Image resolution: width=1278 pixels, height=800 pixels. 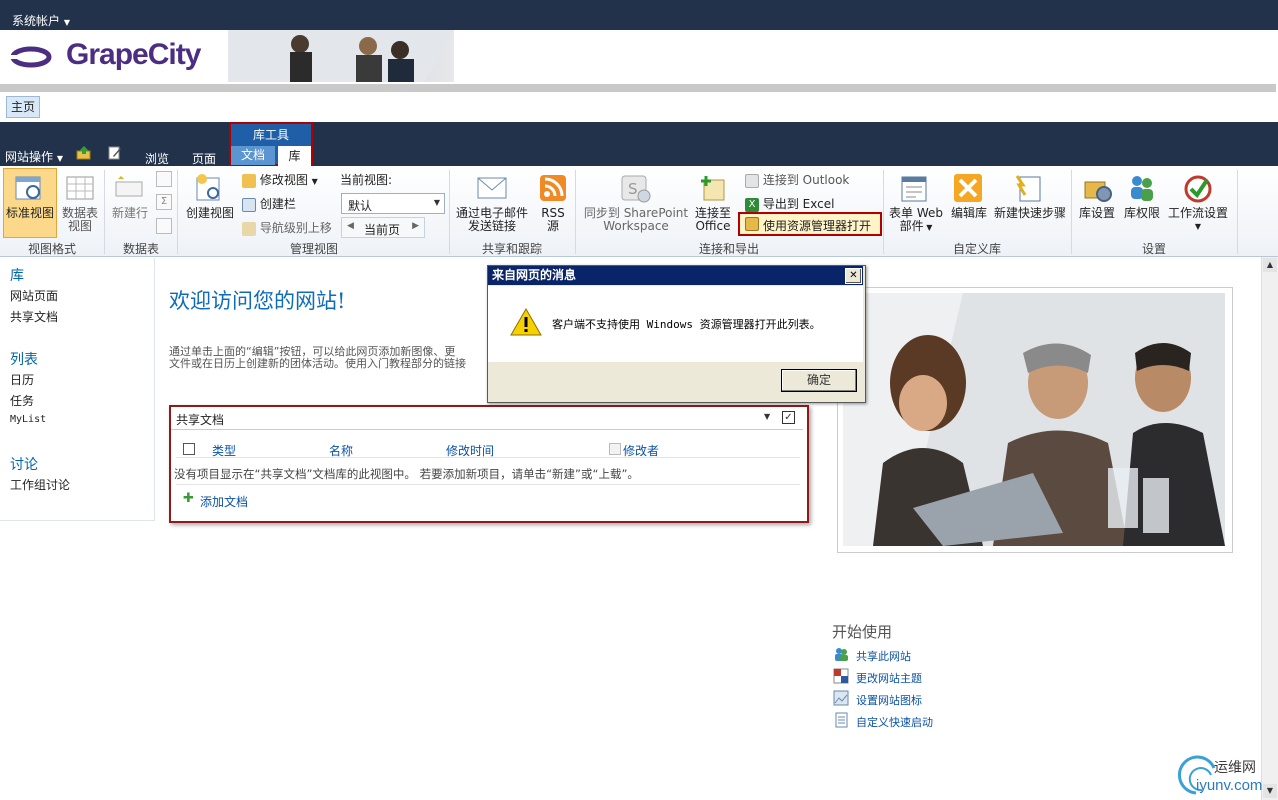 I want to click on site-logo: GrapeCity, so click(x=133, y=55).